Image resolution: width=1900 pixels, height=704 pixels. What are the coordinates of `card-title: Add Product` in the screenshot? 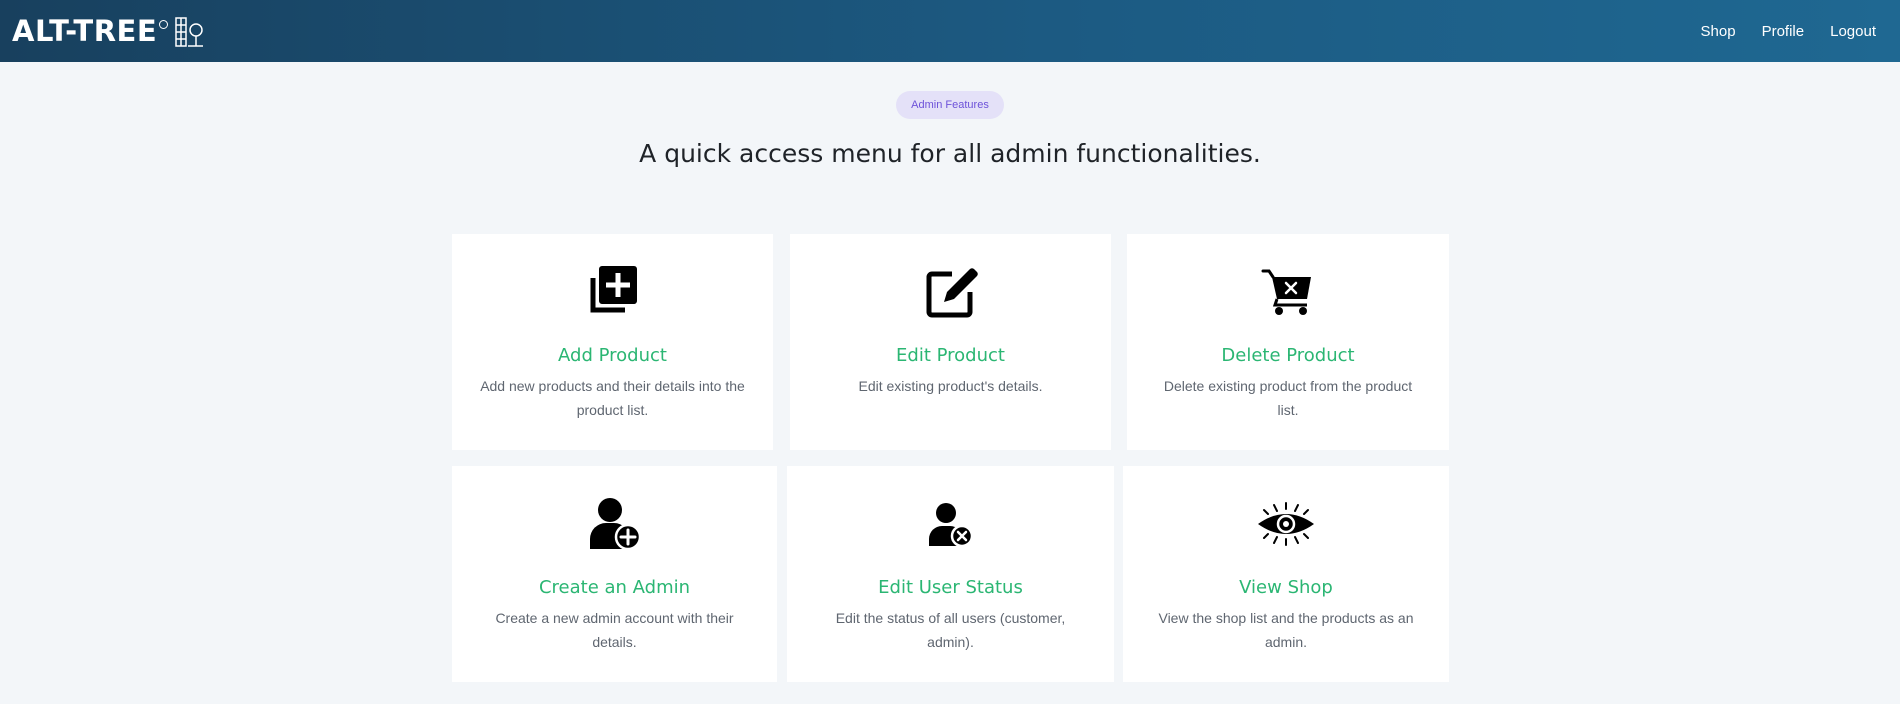 It's located at (612, 355).